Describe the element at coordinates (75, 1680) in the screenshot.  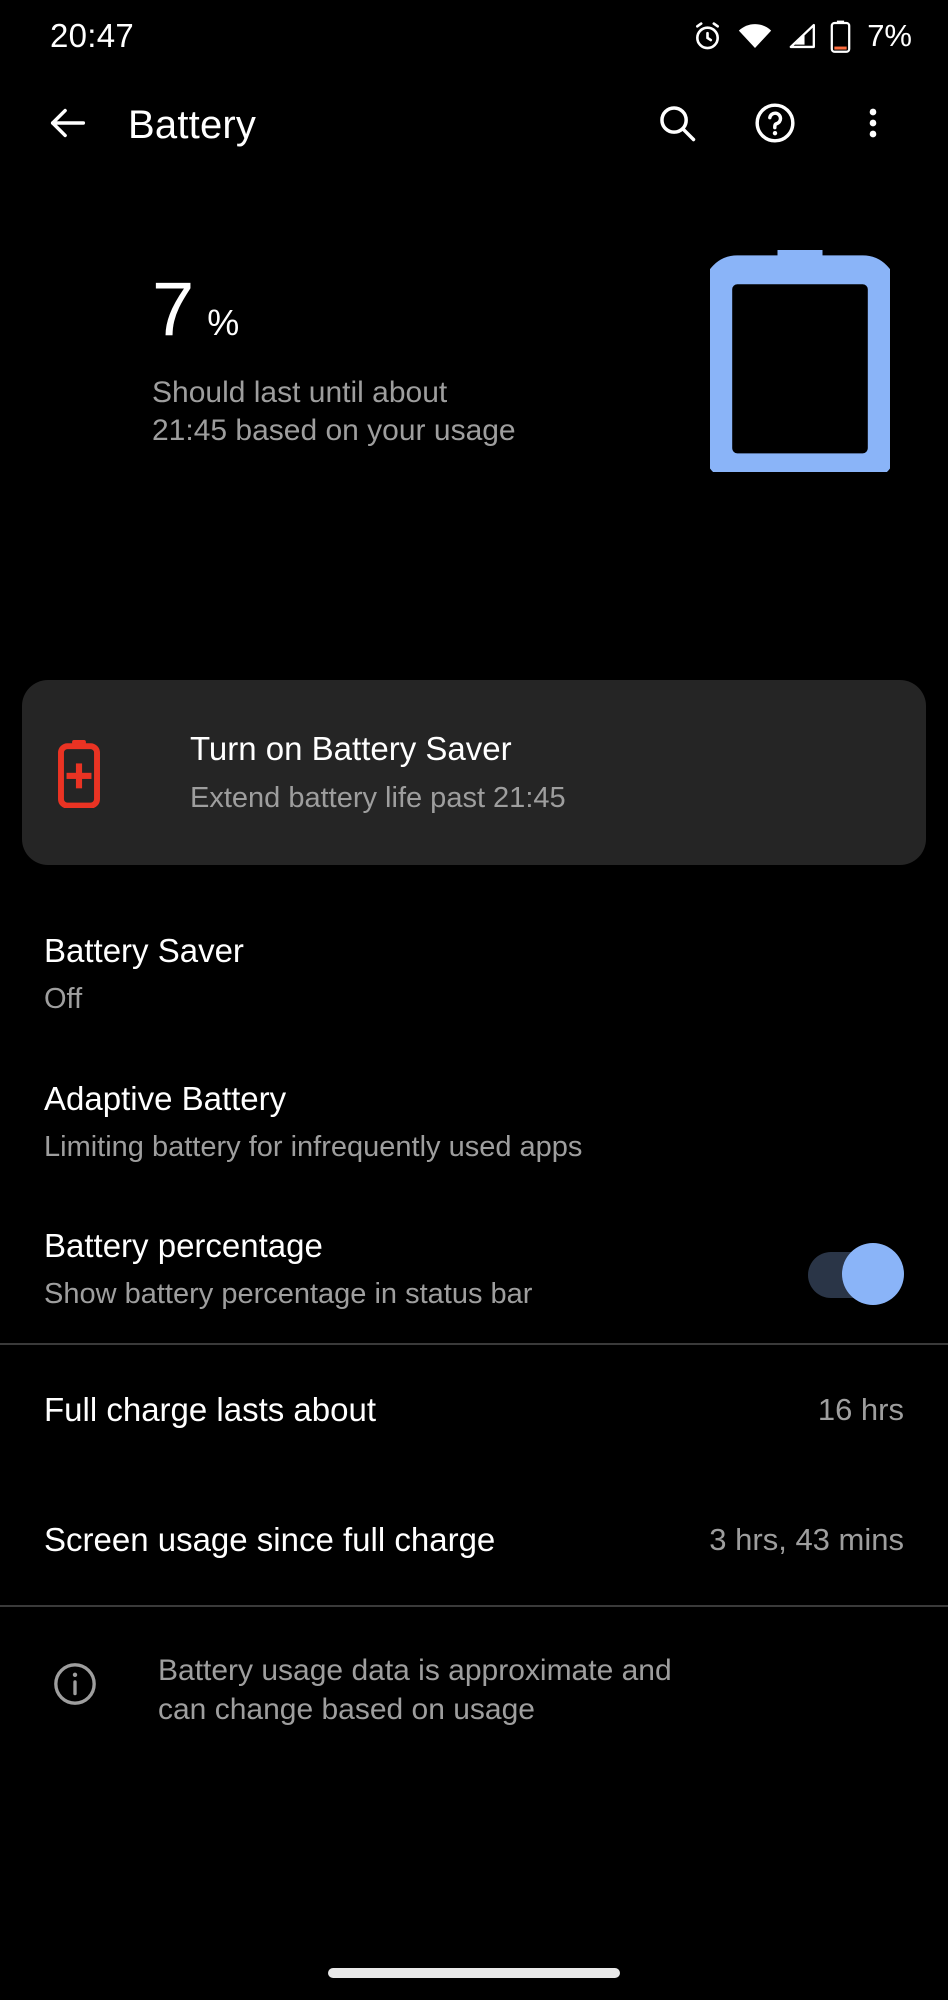
I see `info-icon` at that location.